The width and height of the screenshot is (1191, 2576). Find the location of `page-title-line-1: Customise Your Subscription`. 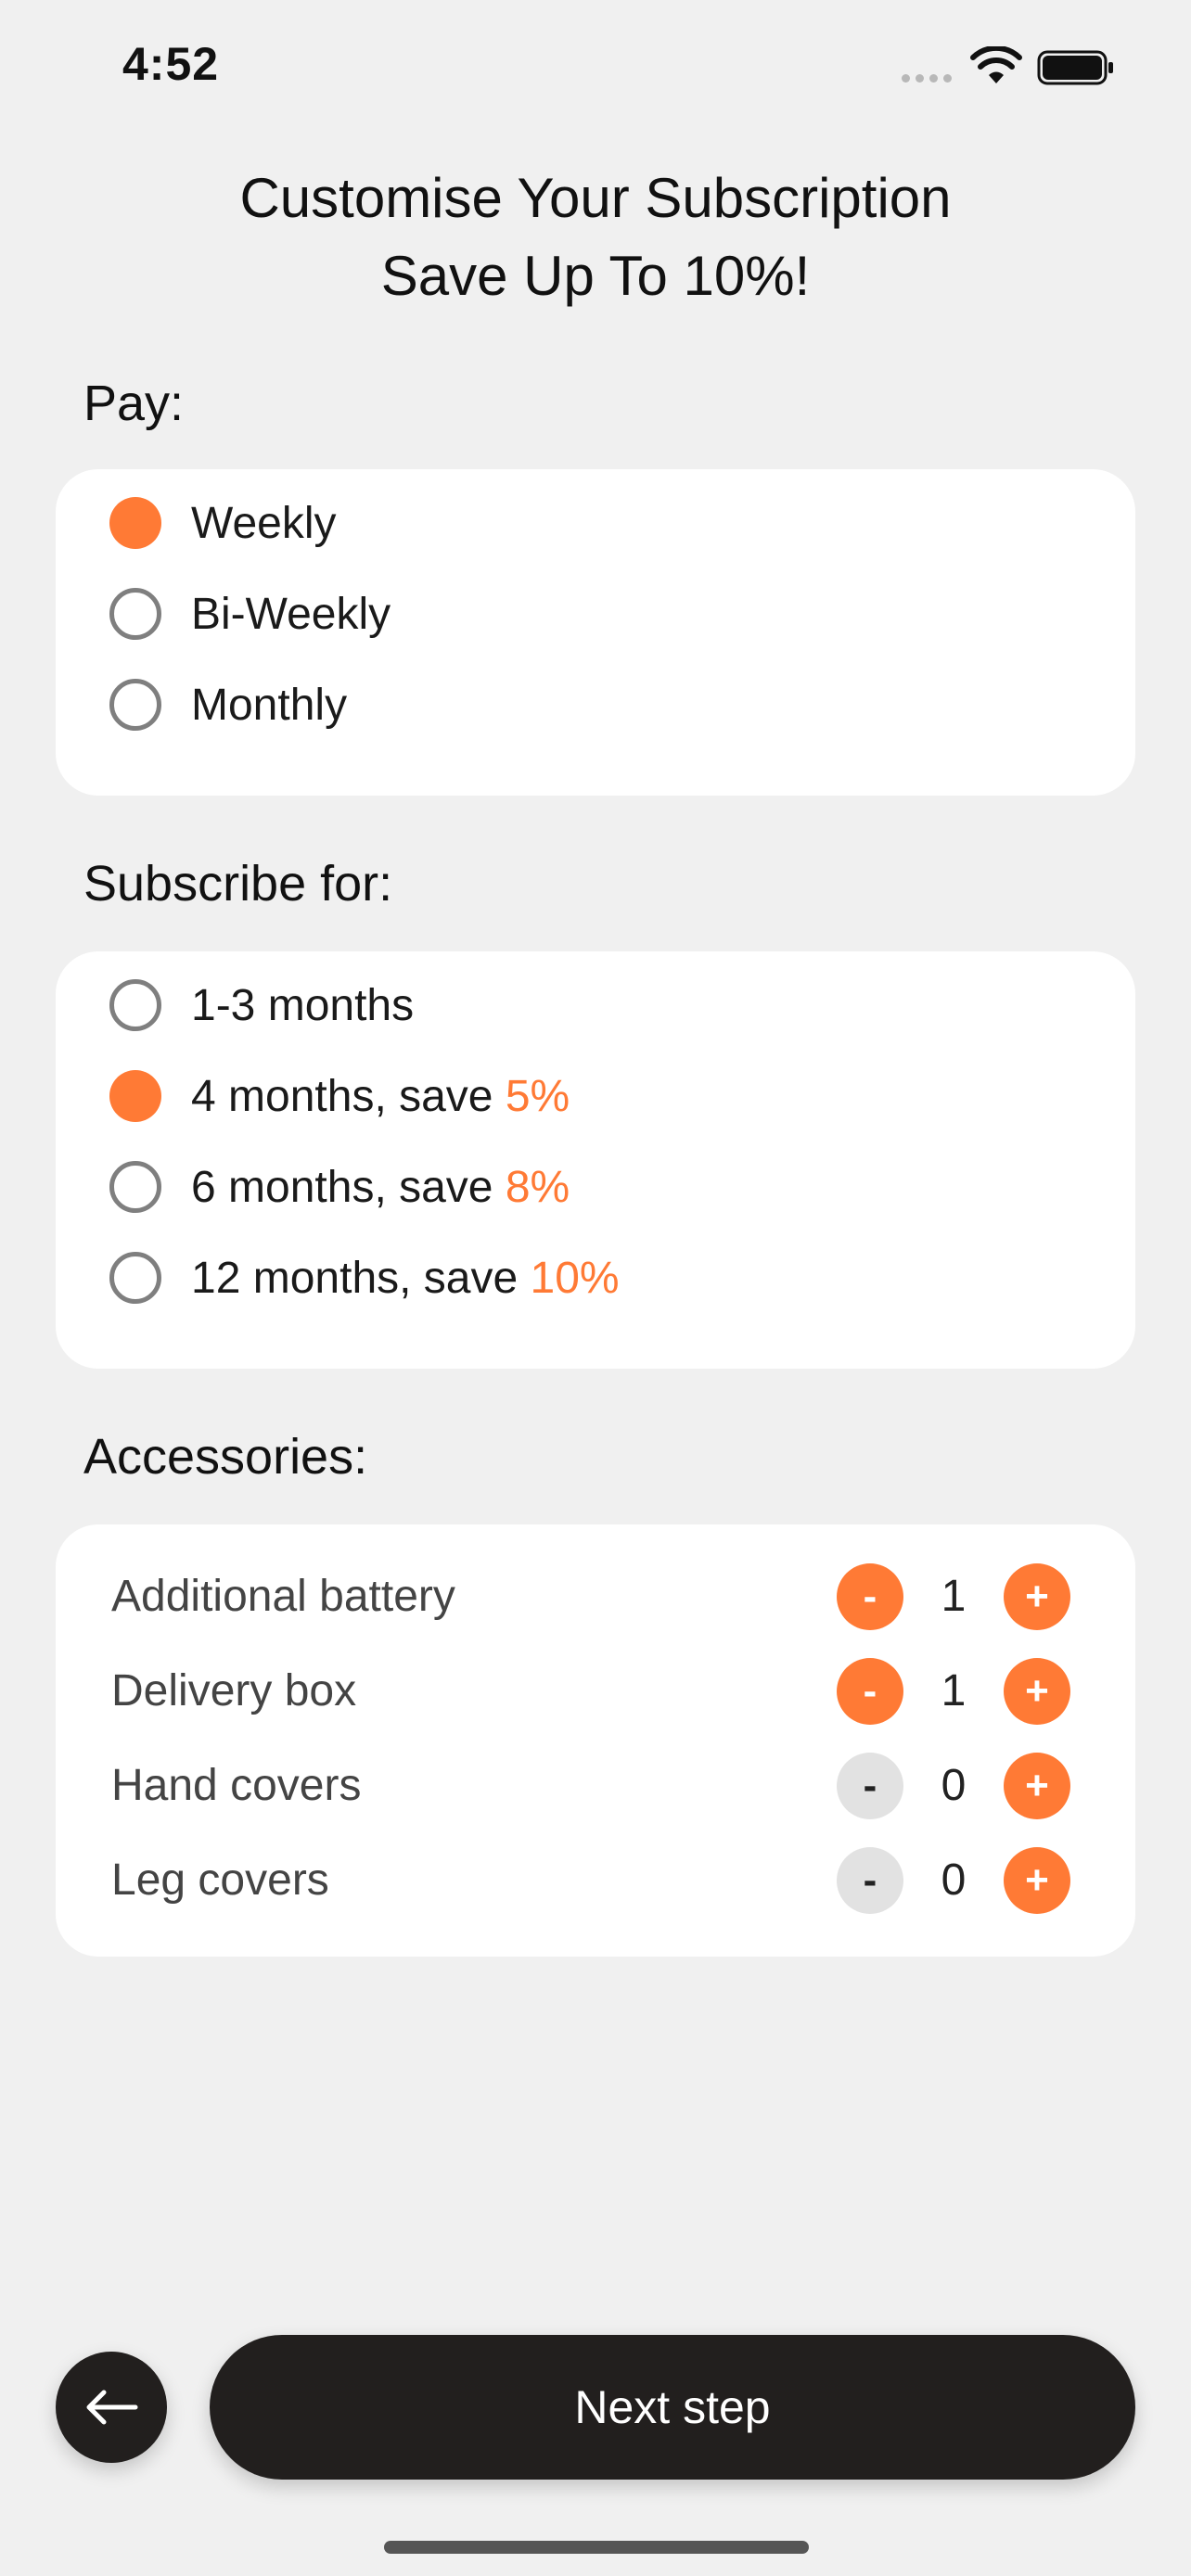

page-title-line-1: Customise Your Subscription is located at coordinates (595, 198).